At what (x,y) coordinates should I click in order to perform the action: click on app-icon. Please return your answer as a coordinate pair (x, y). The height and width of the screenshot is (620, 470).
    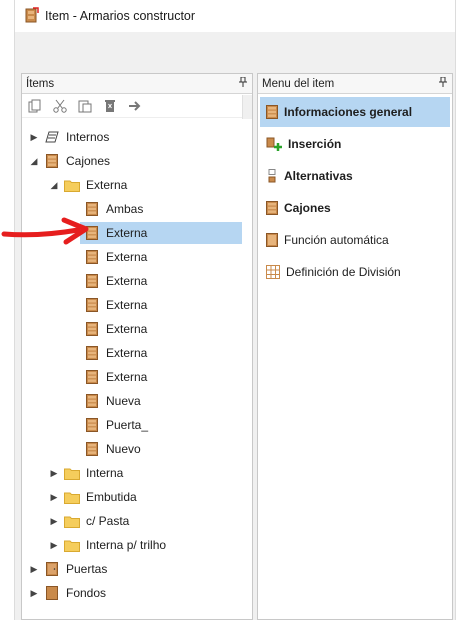
    Looking at the image, I should click on (32, 16).